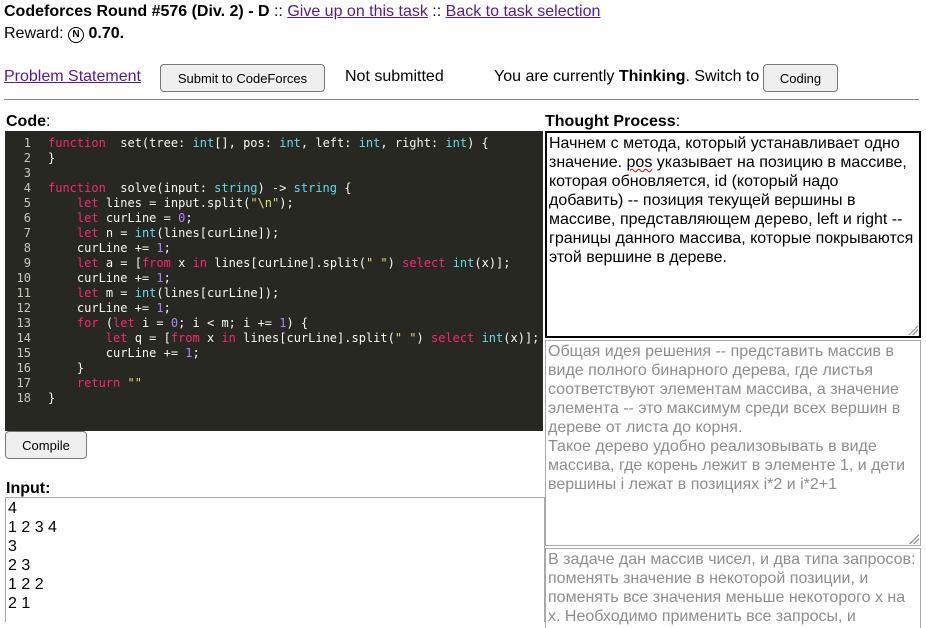 The height and width of the screenshot is (628, 926). Describe the element at coordinates (23, 323) in the screenshot. I see `line-number: 13` at that location.